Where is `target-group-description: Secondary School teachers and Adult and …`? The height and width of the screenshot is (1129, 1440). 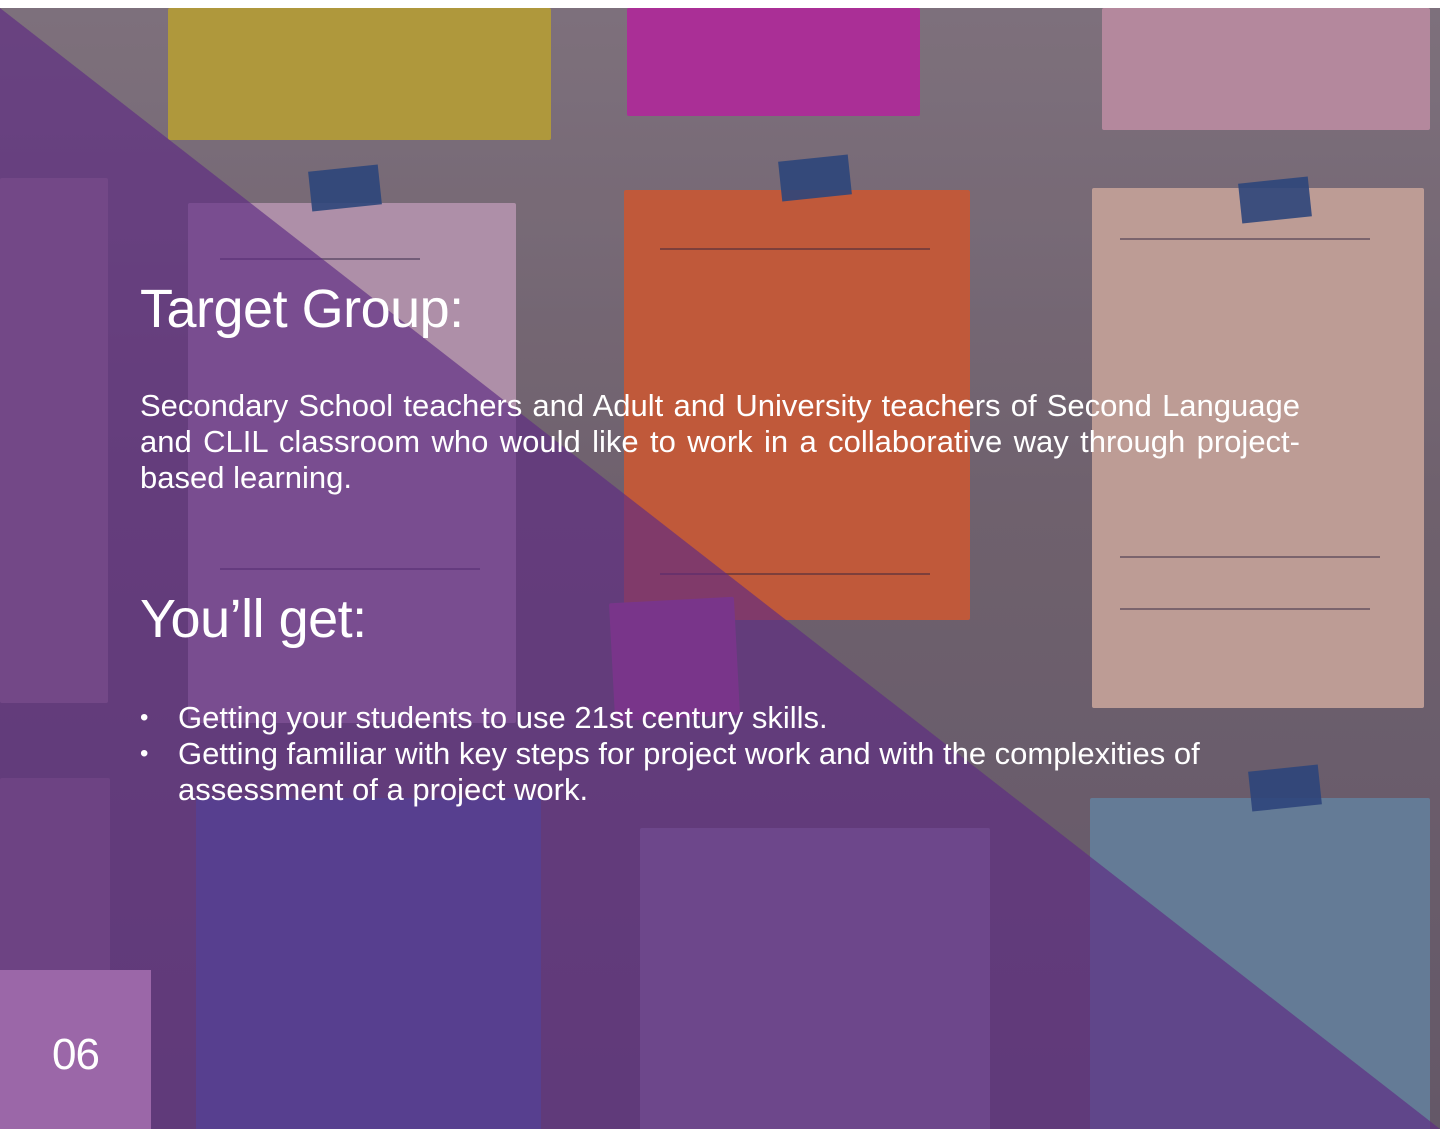
target-group-description: Secondary School teachers and Adult and … is located at coordinates (720, 441).